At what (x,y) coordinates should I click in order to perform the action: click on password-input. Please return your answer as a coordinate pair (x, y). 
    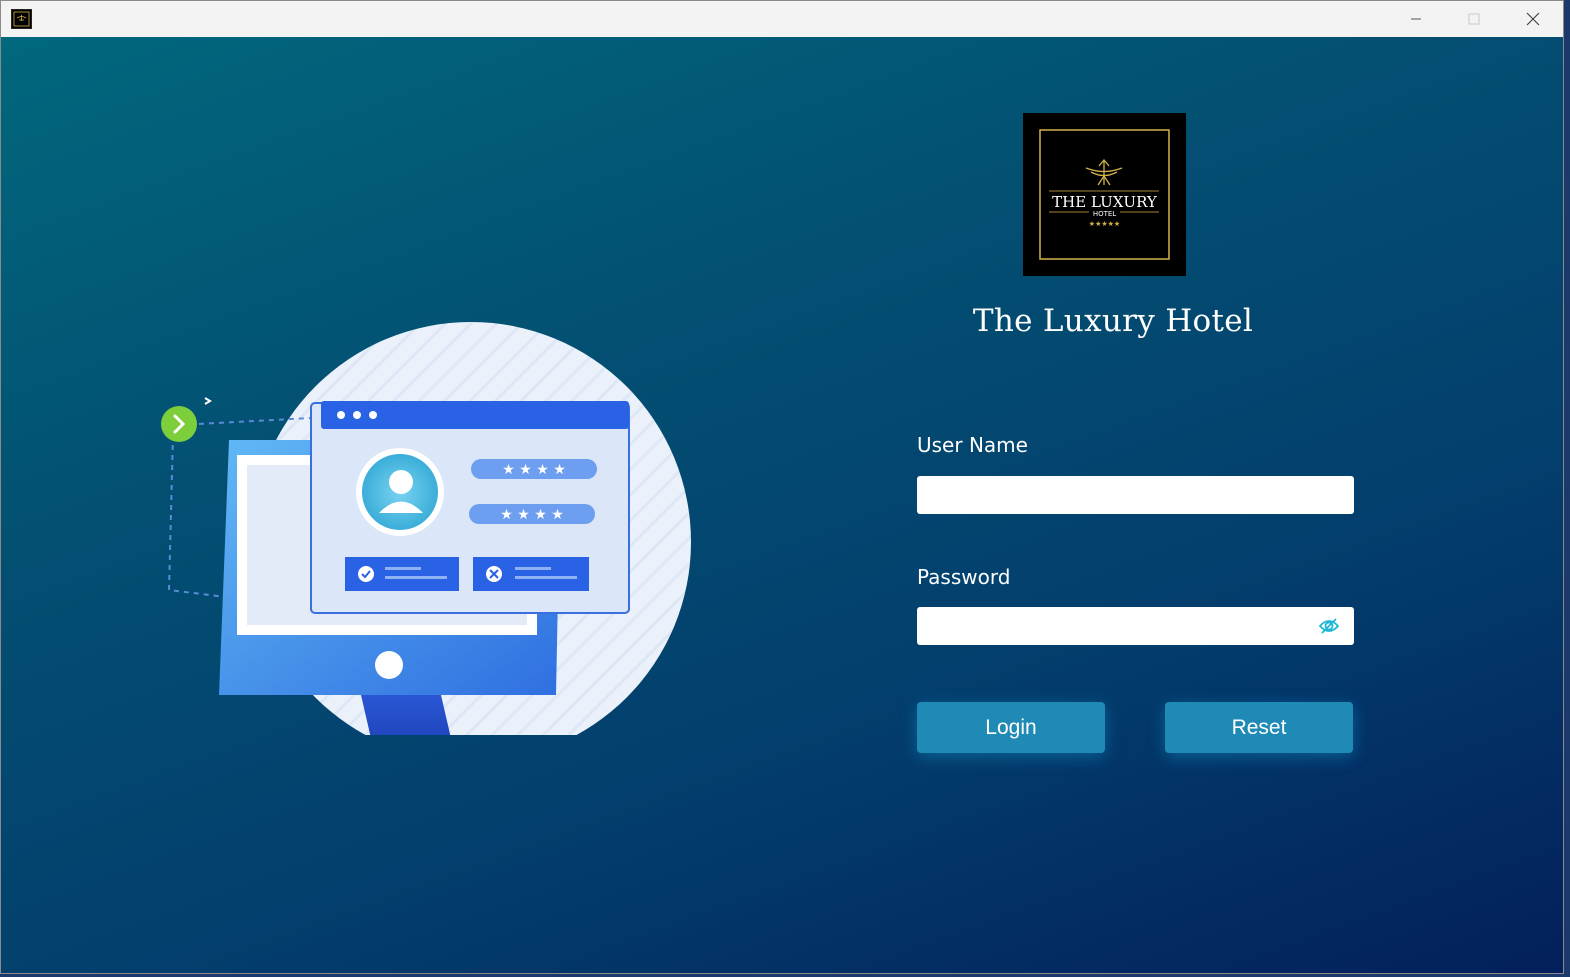
    Looking at the image, I should click on (1135, 626).